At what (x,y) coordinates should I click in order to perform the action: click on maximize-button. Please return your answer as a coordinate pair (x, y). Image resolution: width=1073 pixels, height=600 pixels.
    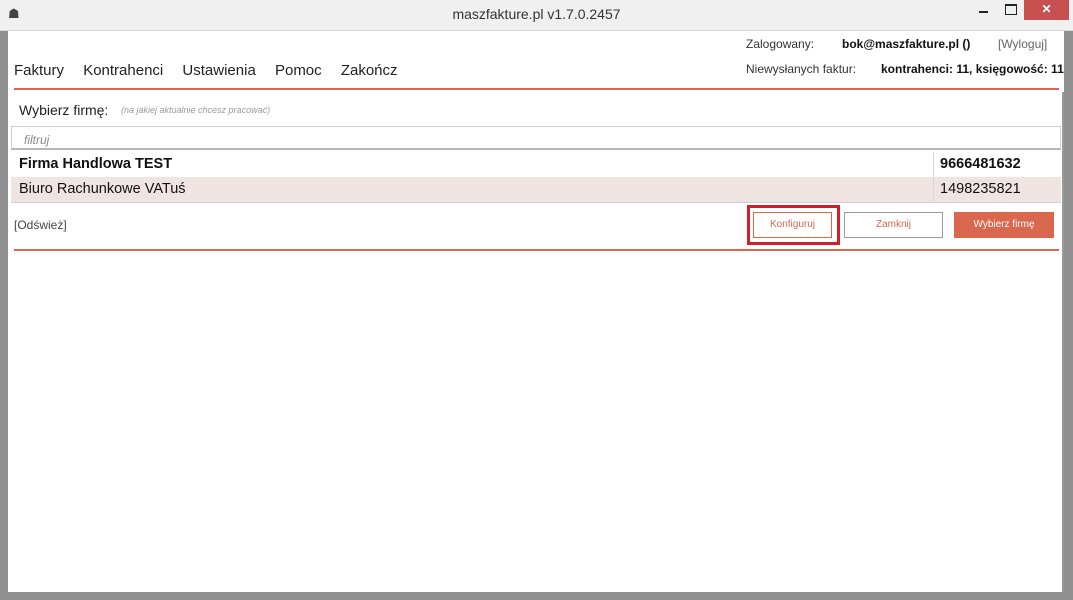
    Looking at the image, I should click on (1010, 10).